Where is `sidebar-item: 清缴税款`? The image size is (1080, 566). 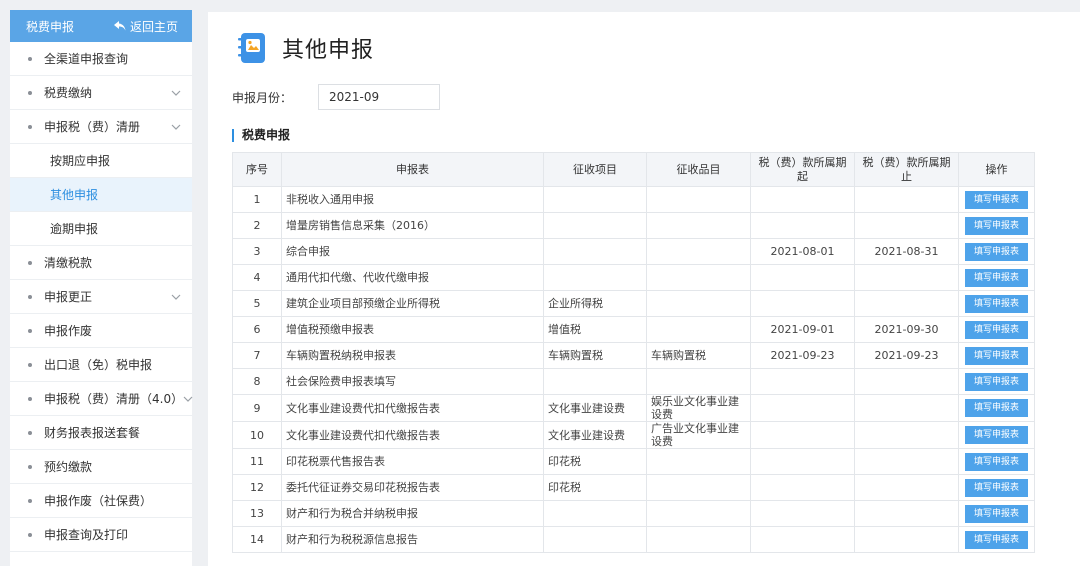
sidebar-item: 清缴税款 is located at coordinates (101, 263).